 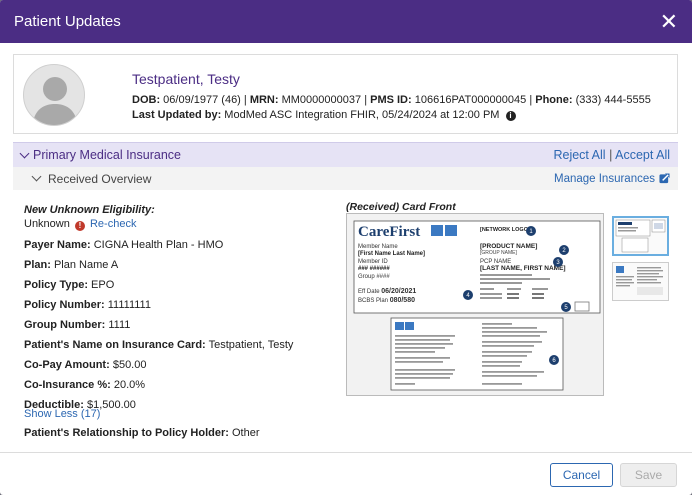 I want to click on field-value: $50.00, so click(x=129, y=365).